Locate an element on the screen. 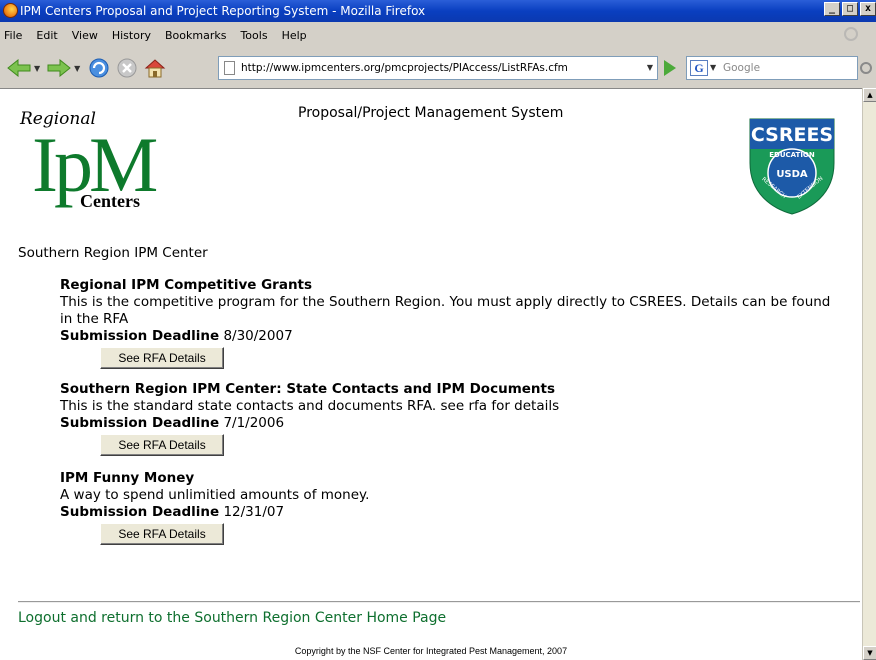 The width and height of the screenshot is (876, 660). back-arrow-icon is located at coordinates (19, 68).